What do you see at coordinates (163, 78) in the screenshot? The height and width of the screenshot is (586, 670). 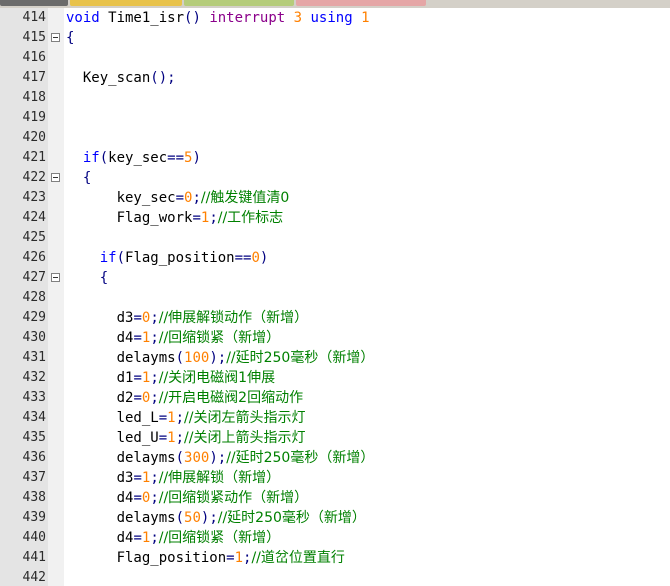 I see `code-token: ();` at bounding box center [163, 78].